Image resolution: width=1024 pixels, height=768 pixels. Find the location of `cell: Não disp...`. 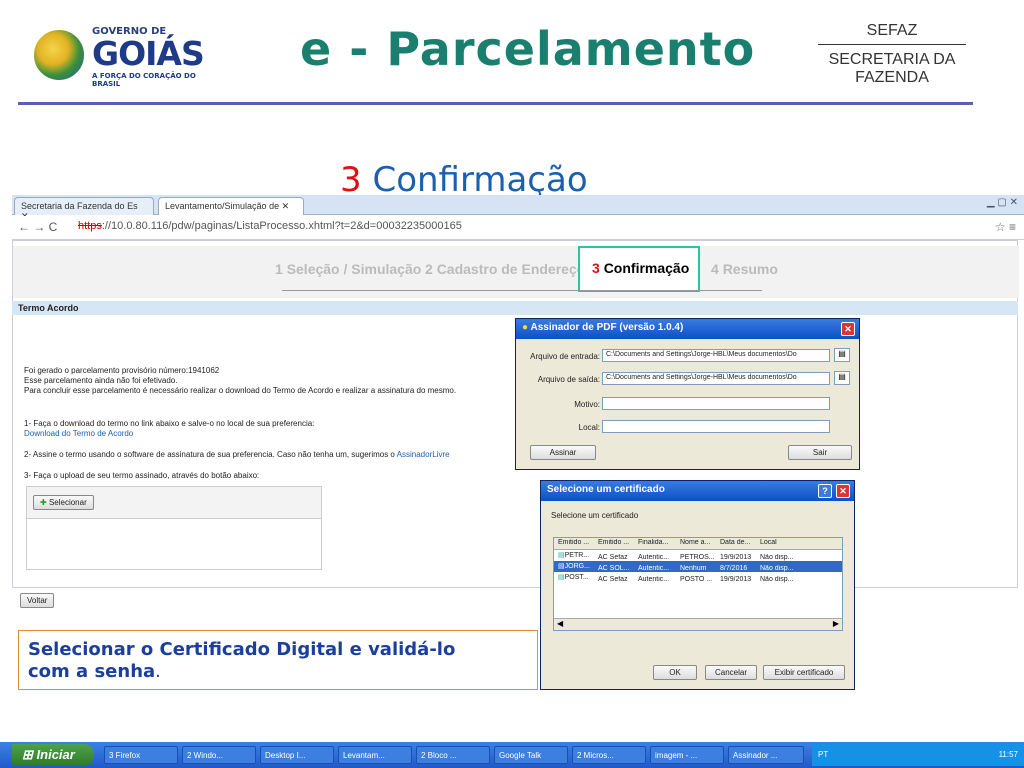

cell: Não disp... is located at coordinates (777, 568).